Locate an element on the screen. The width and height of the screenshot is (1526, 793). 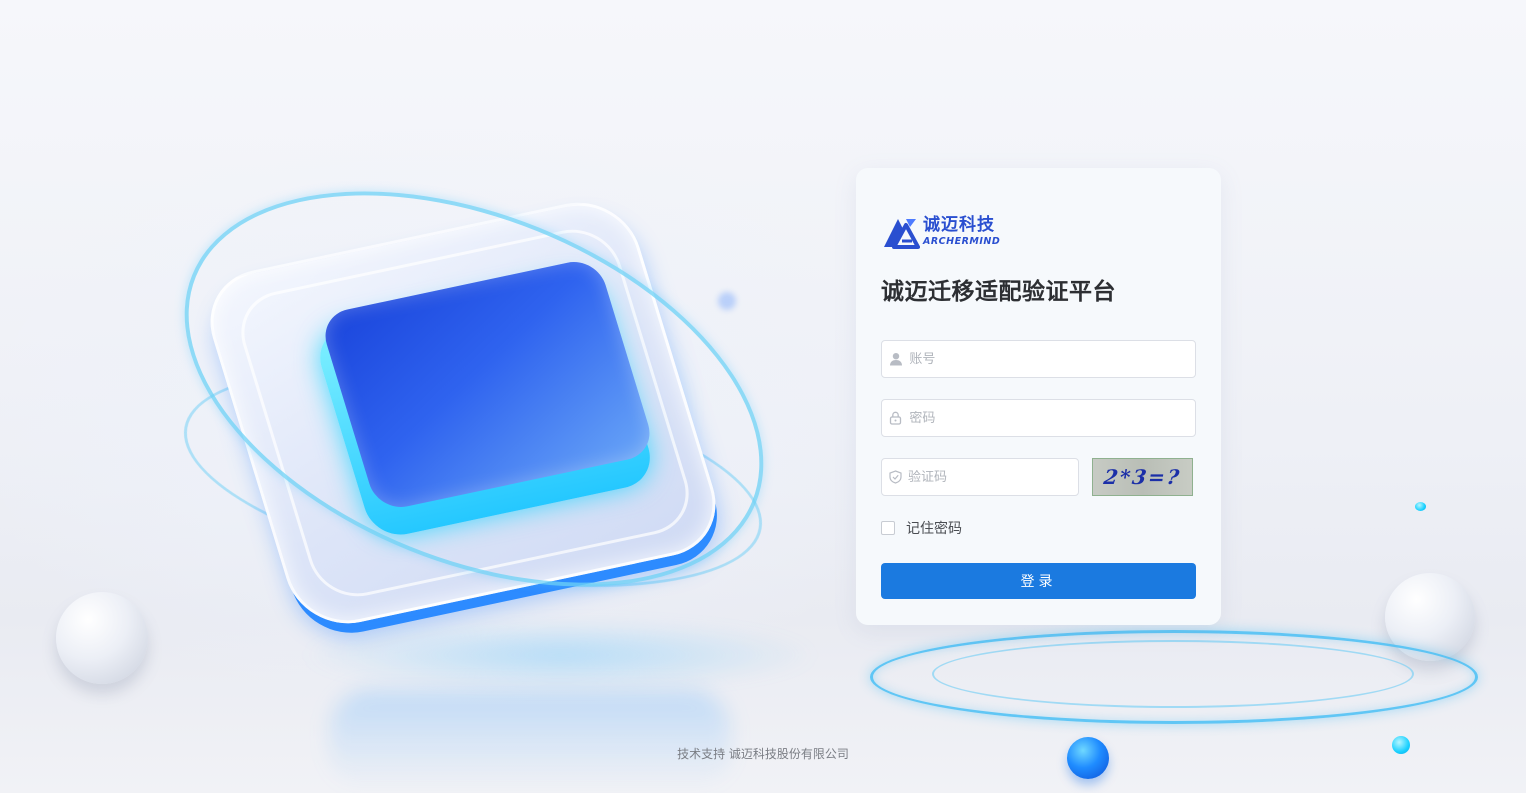
shield-icon is located at coordinates (895, 477).